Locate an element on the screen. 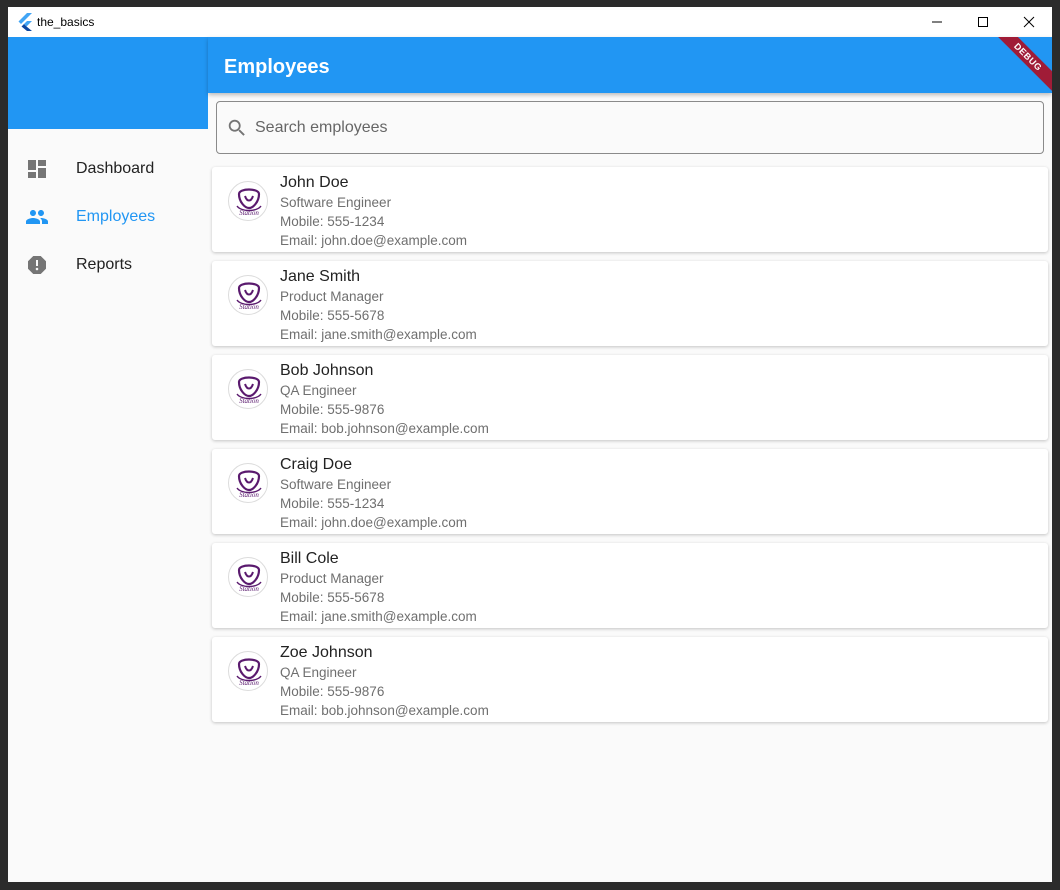  employee-name: John Doe is located at coordinates (314, 182).